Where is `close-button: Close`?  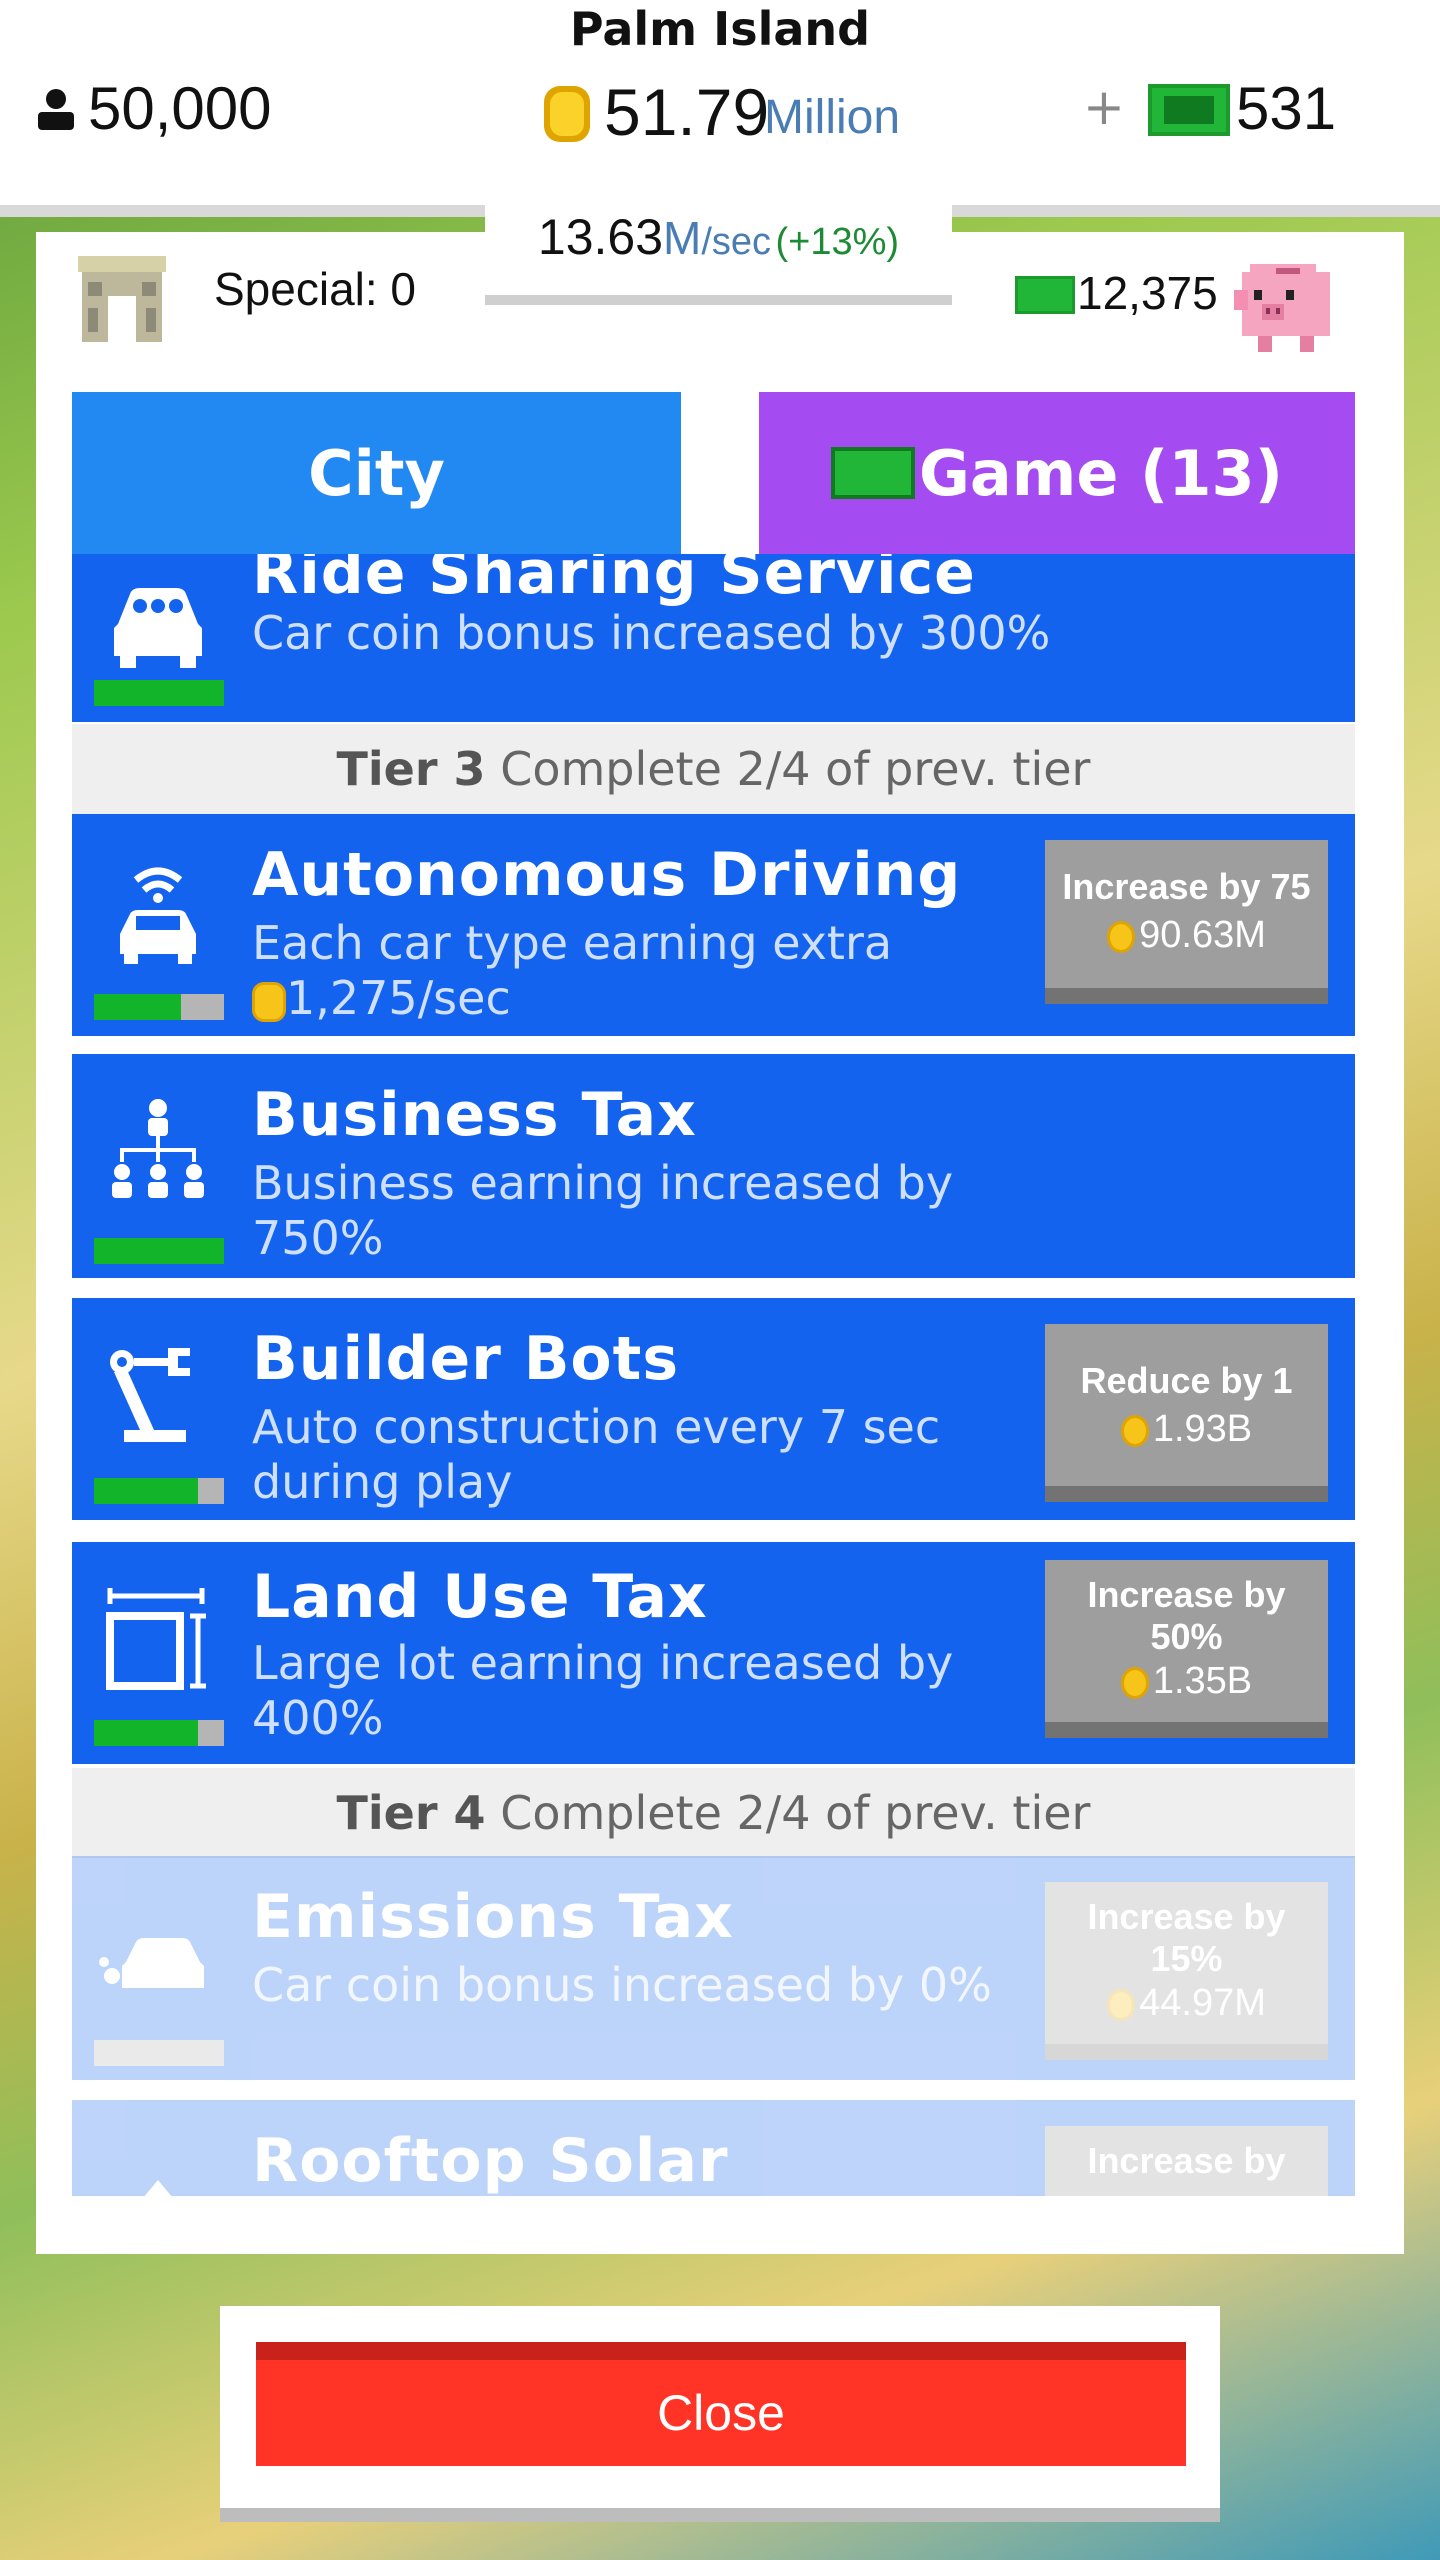
close-button: Close is located at coordinates (721, 2404).